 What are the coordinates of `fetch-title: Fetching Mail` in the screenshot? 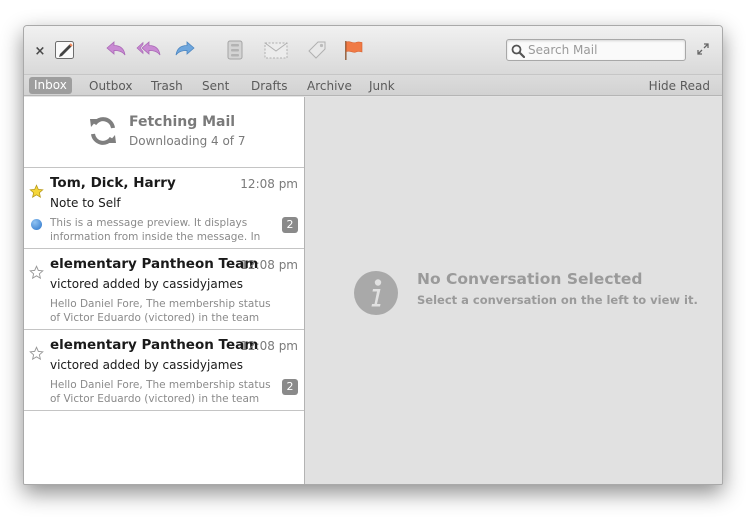 It's located at (182, 122).